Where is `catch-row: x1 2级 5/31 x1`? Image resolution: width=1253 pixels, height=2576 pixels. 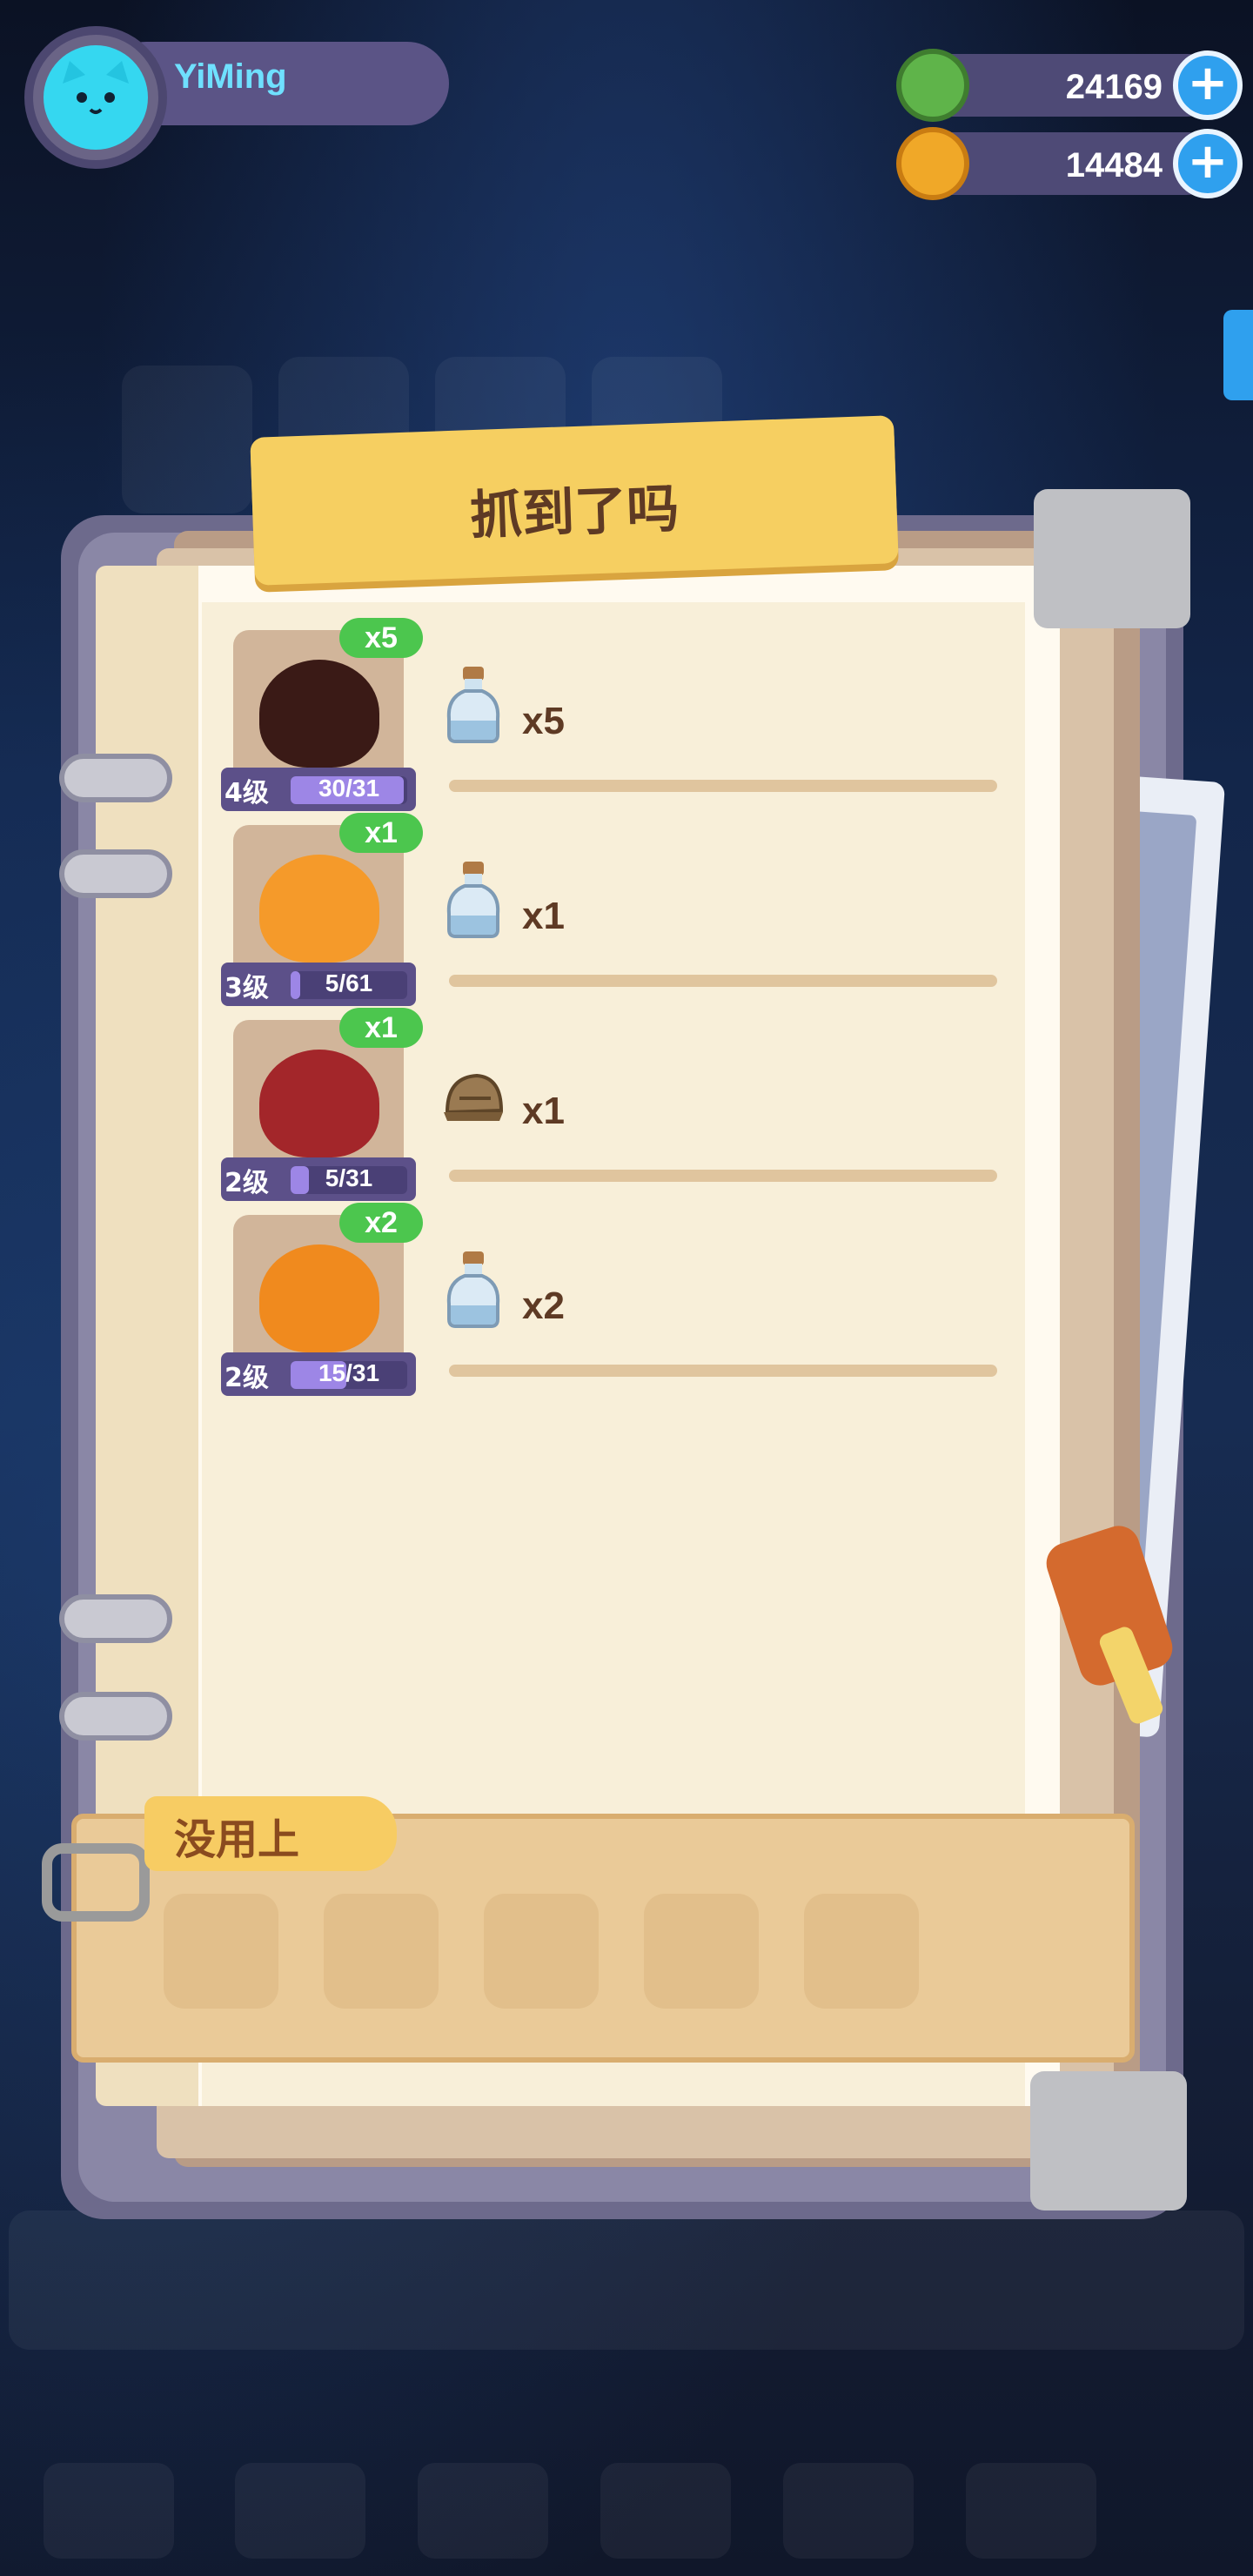 catch-row: x1 2级 5/31 x1 is located at coordinates (612, 1110).